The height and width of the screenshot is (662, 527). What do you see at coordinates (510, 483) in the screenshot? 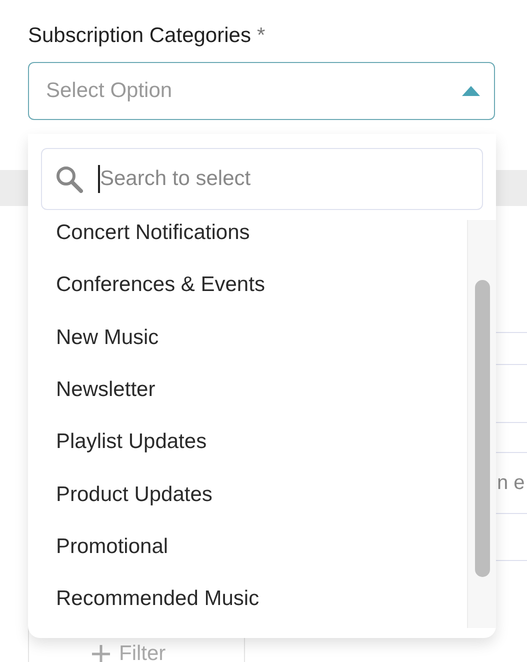
I see `row-text: n e` at bounding box center [510, 483].